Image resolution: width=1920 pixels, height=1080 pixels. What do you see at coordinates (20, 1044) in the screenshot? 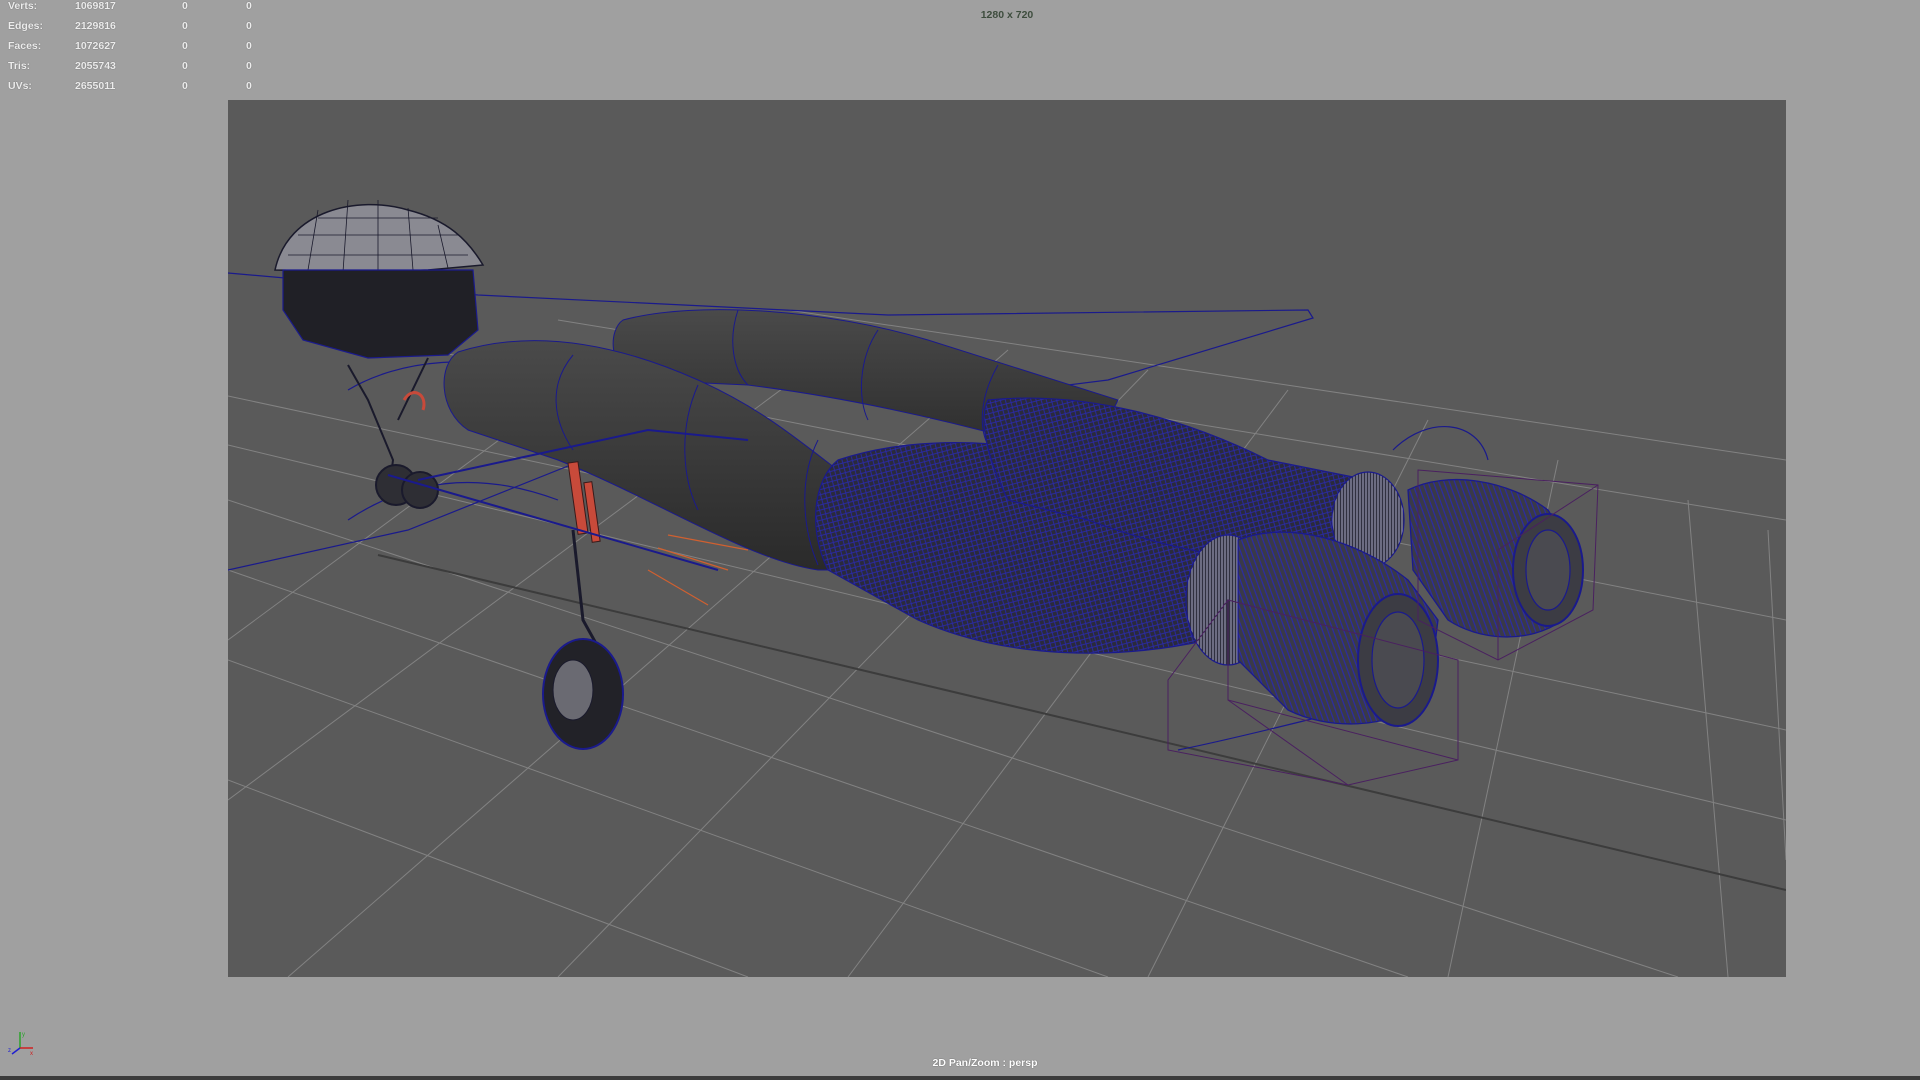
I see `view-axis-gizmo: y x z` at bounding box center [20, 1044].